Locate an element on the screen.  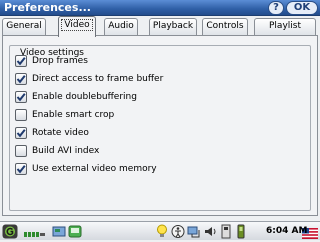
hardware-status-icon is located at coordinates (226, 231).